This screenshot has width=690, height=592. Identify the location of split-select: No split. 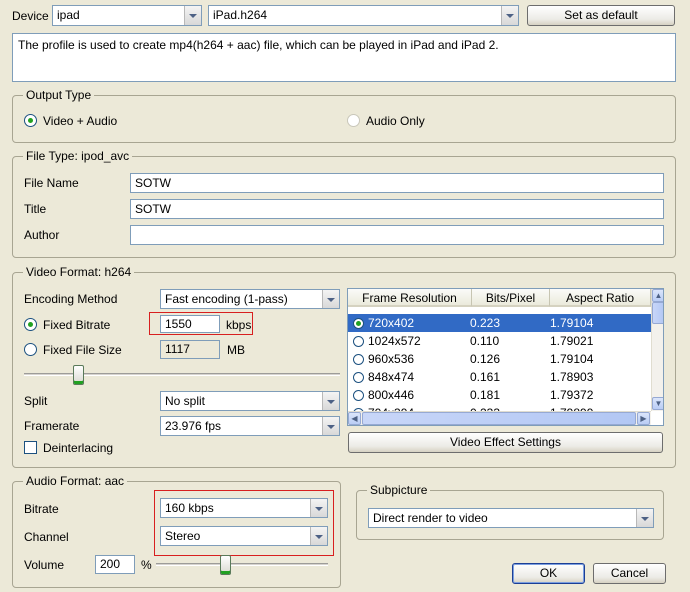
(250, 401).